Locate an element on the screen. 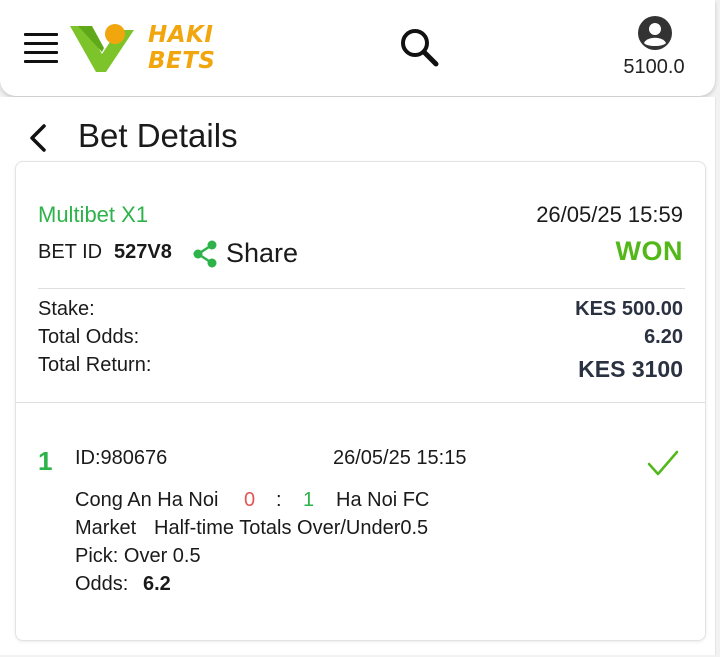  stake-label: Stake: is located at coordinates (66, 309).